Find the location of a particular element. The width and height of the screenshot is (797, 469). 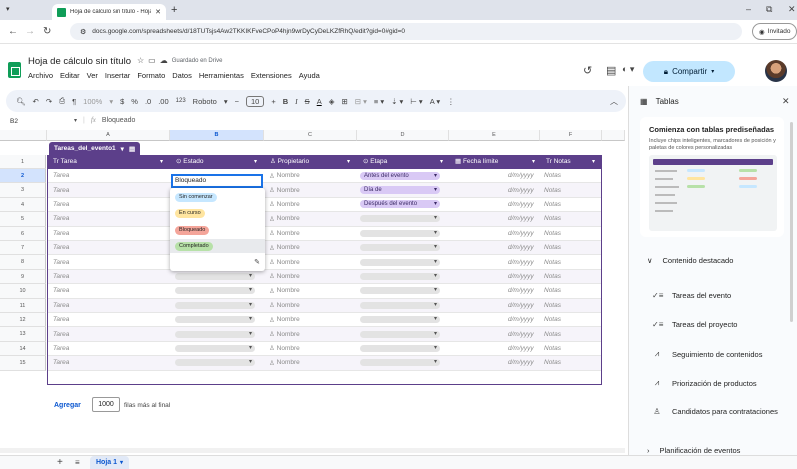

add-rows-button: Agregar is located at coordinates (67, 405).